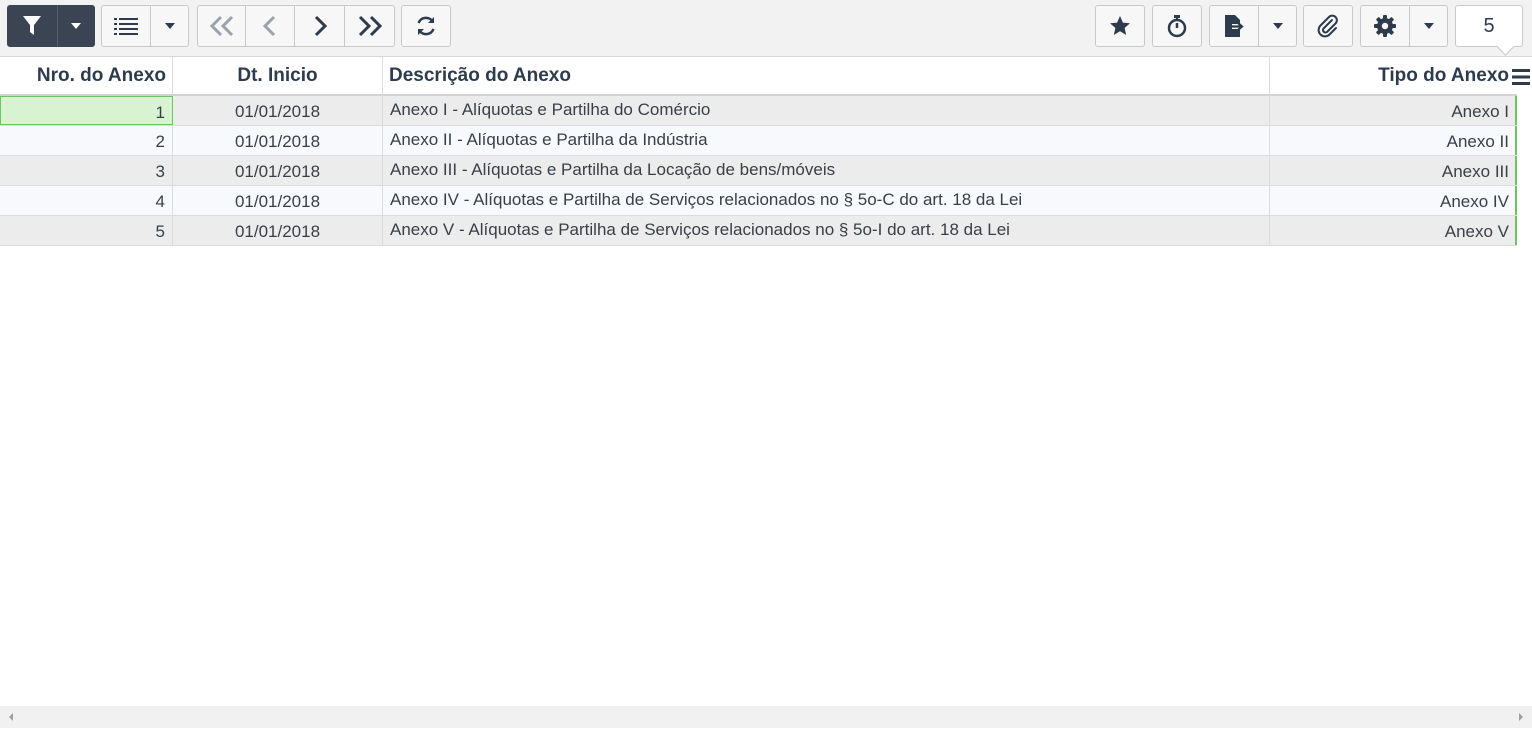 The width and height of the screenshot is (1532, 729). I want to click on chevron-left-icon, so click(270, 26).